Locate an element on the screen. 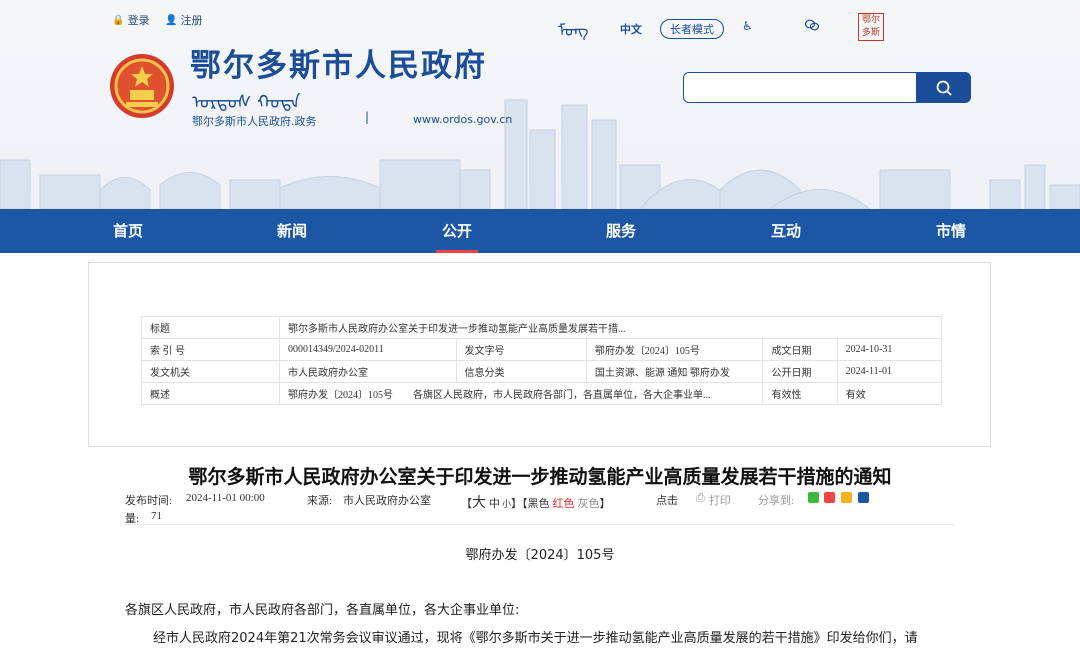  clicks-value: 71 is located at coordinates (156, 516).